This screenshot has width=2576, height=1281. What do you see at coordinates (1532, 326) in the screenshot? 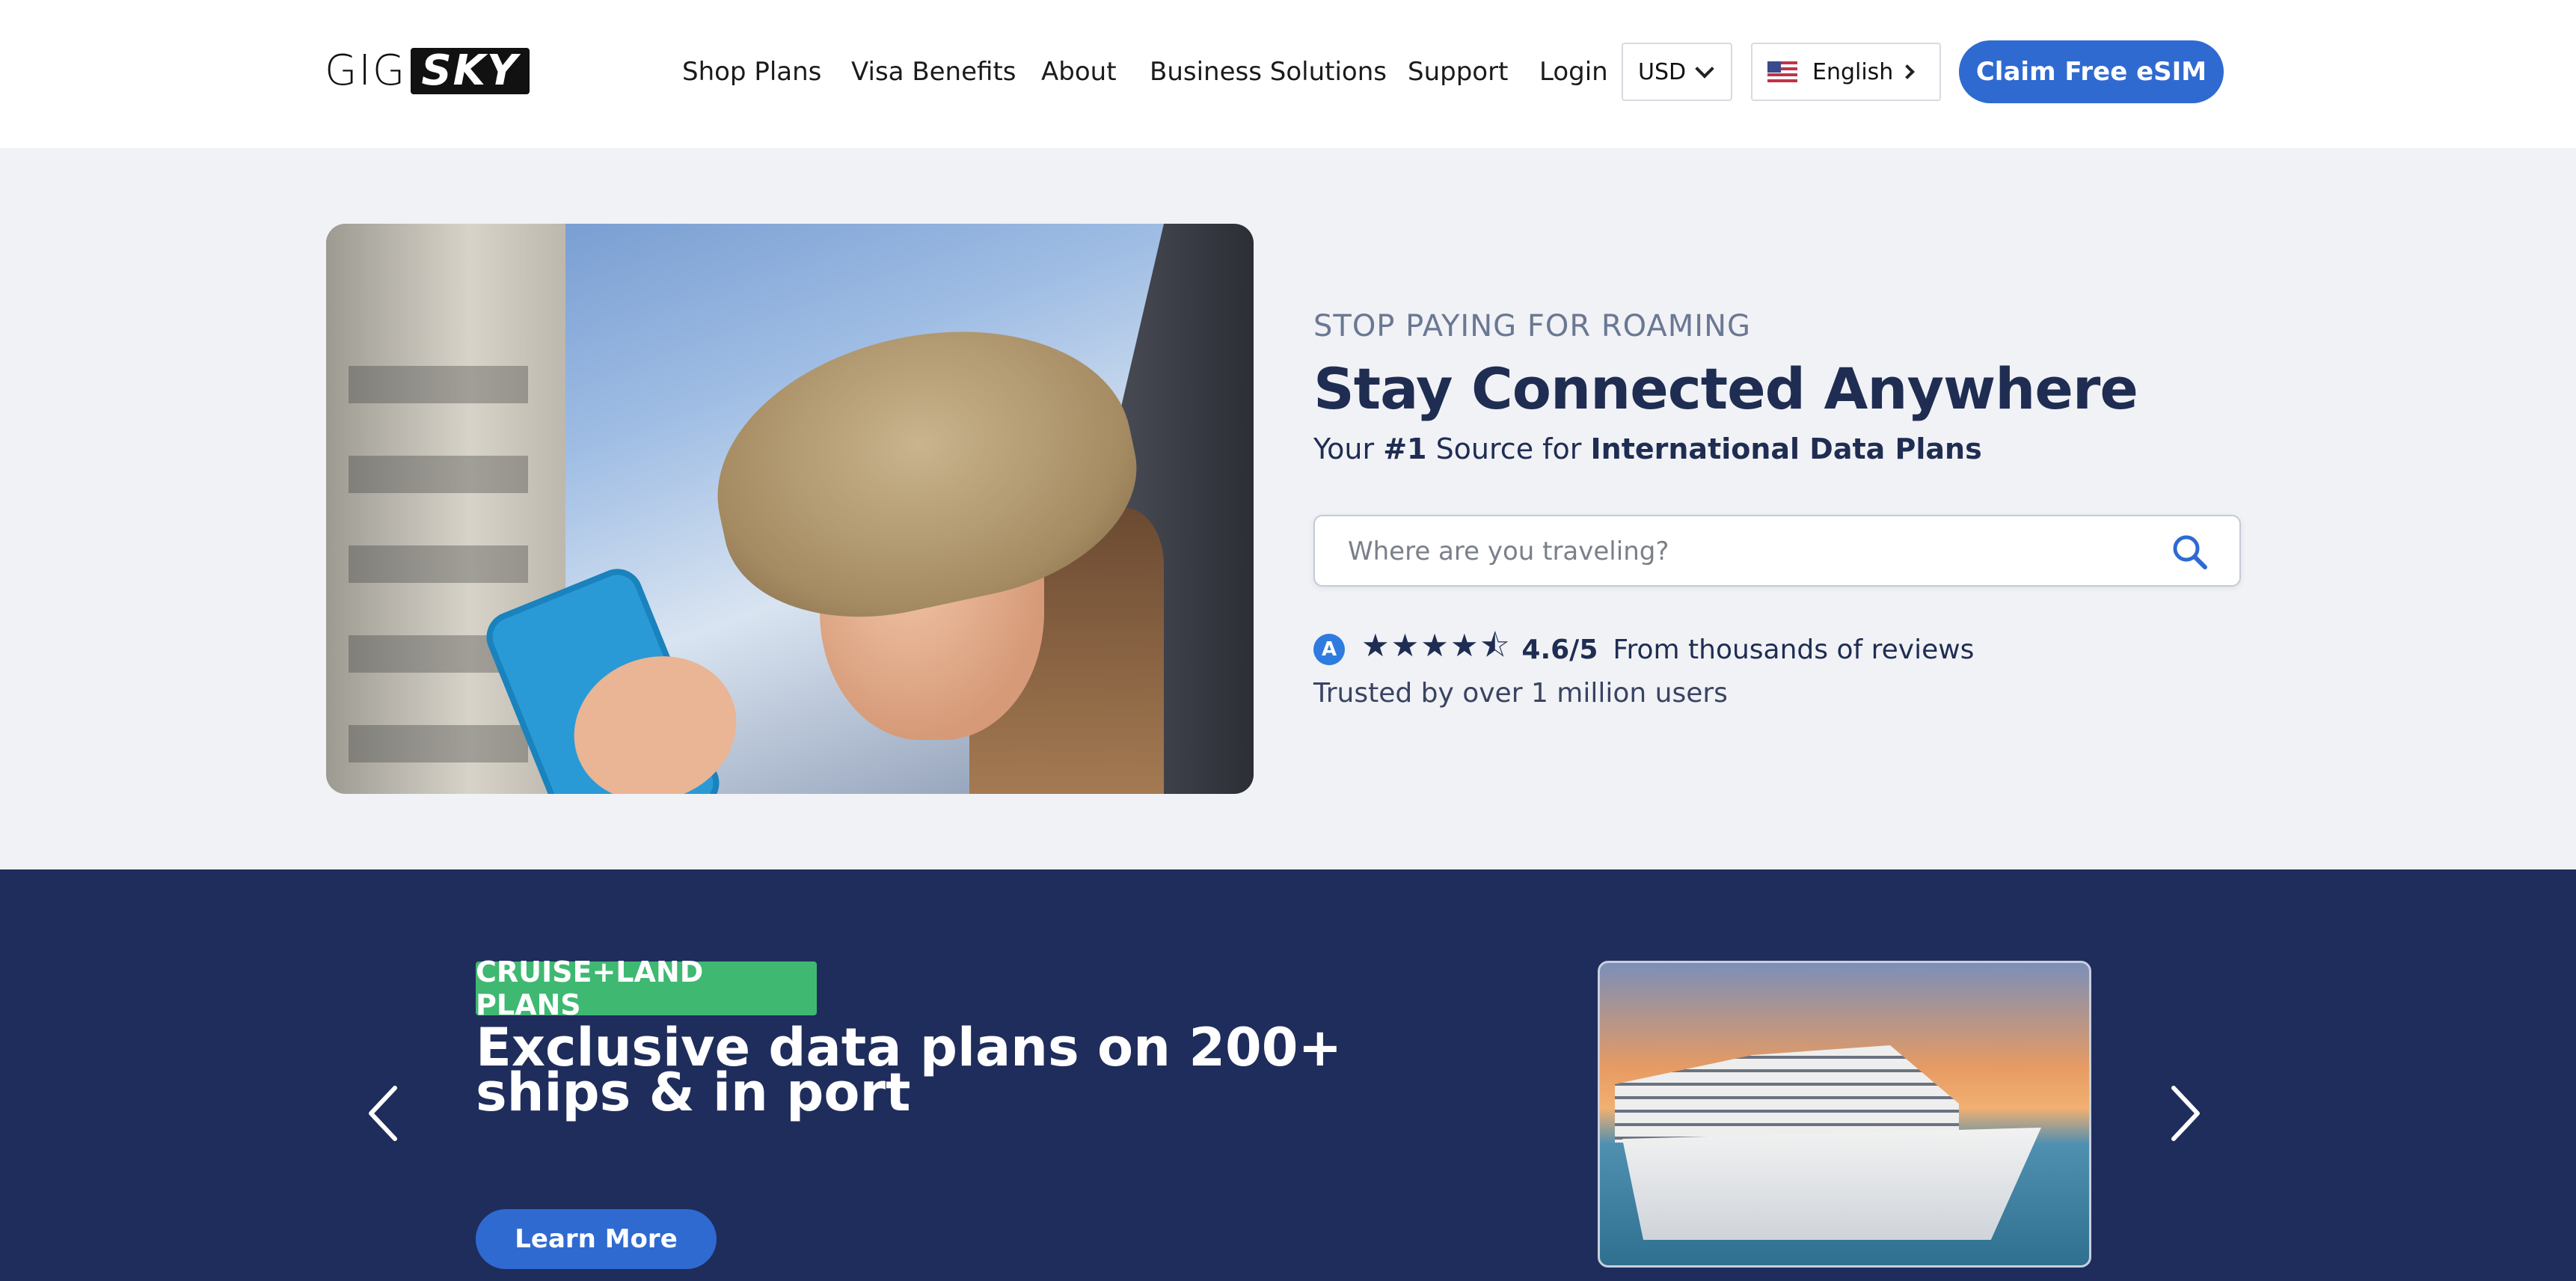
I see `hero-eyebrow: STOP PAYING FOR ROAMING` at bounding box center [1532, 326].